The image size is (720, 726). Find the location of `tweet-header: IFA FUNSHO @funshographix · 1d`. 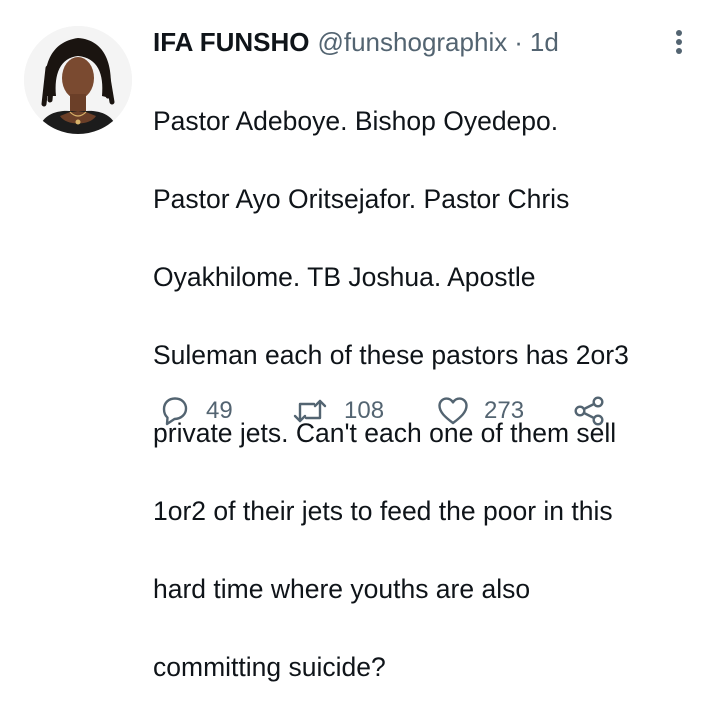

tweet-header: IFA FUNSHO @funshographix · 1d is located at coordinates (356, 42).